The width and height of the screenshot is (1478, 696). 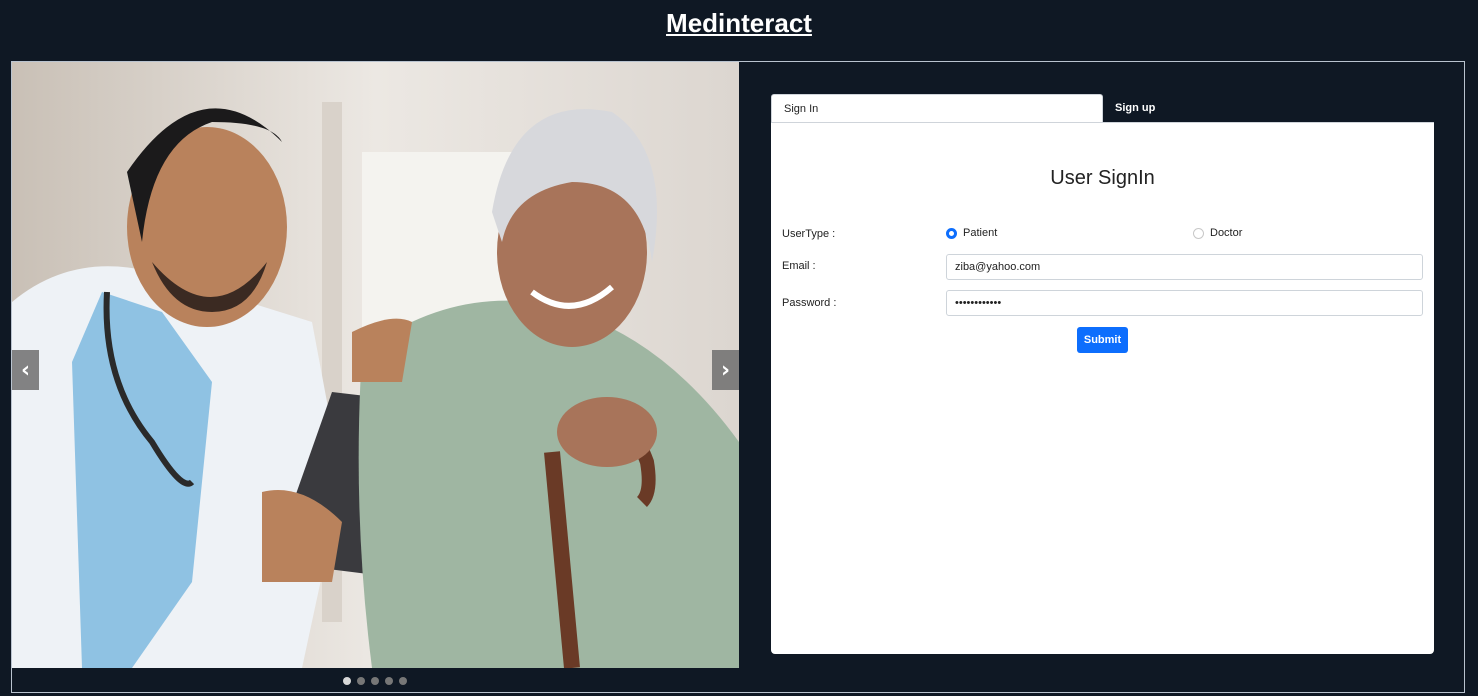 I want to click on signin-title: User SignIn, so click(x=1102, y=178).